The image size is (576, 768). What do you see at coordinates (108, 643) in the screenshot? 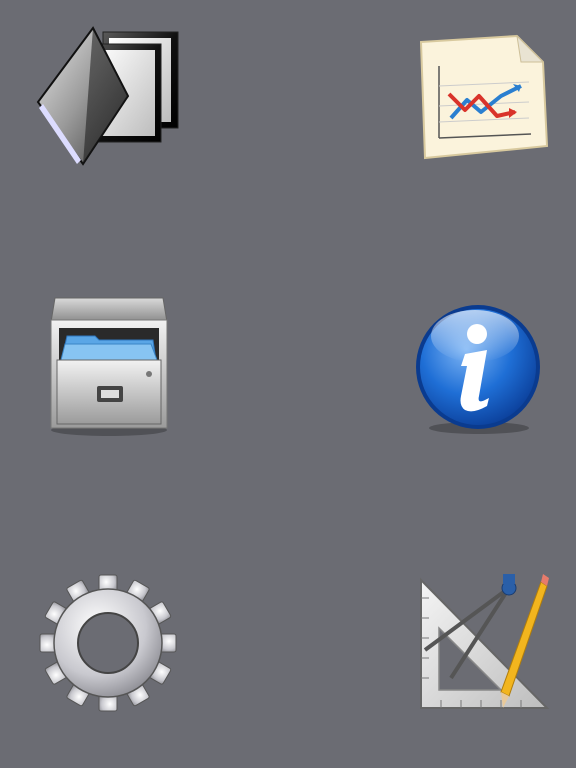
I see `gear-icon` at bounding box center [108, 643].